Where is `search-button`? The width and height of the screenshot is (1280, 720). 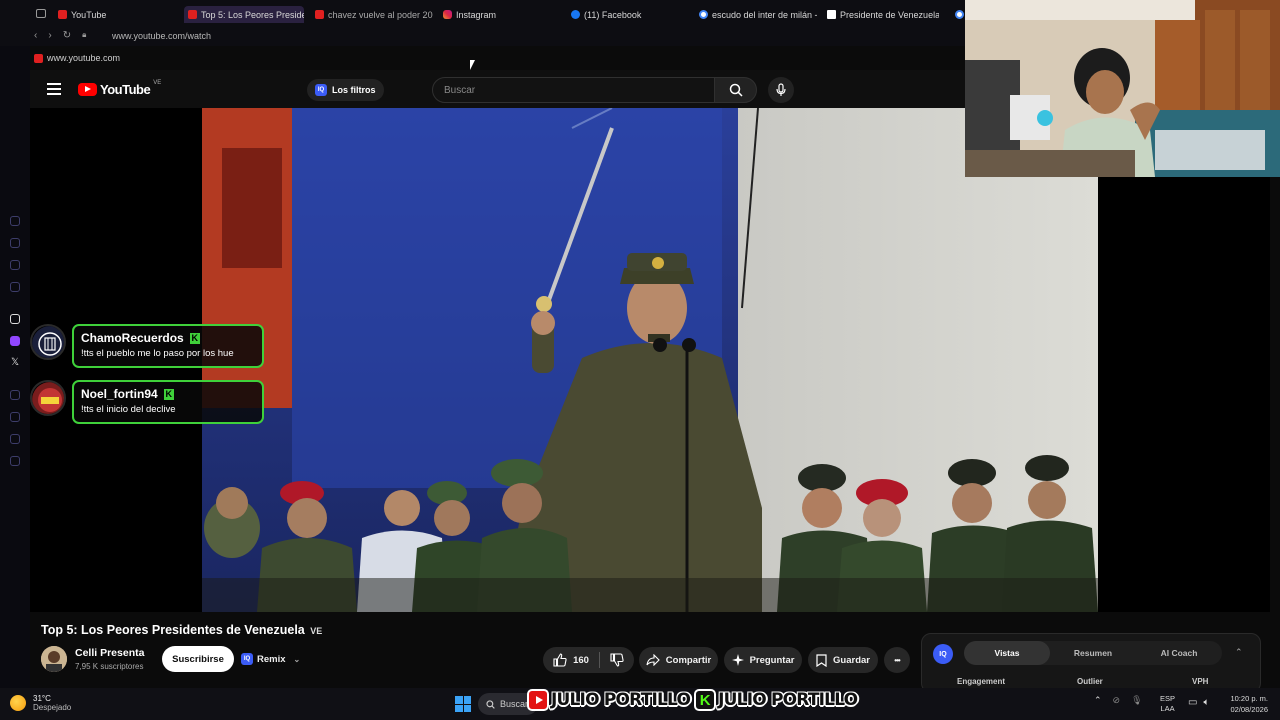
search-button is located at coordinates (735, 90).